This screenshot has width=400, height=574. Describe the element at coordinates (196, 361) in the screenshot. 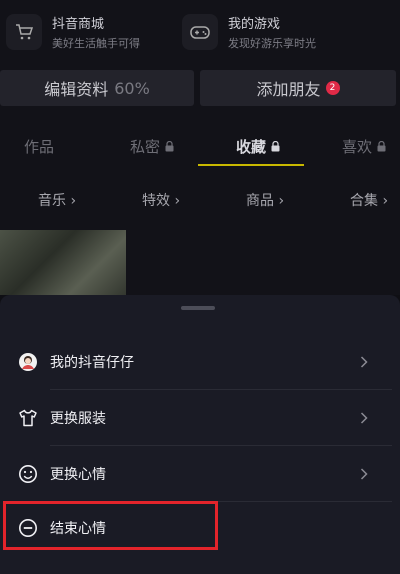

I see `menu-item-my-avatar: 我的抖音仔仔` at that location.